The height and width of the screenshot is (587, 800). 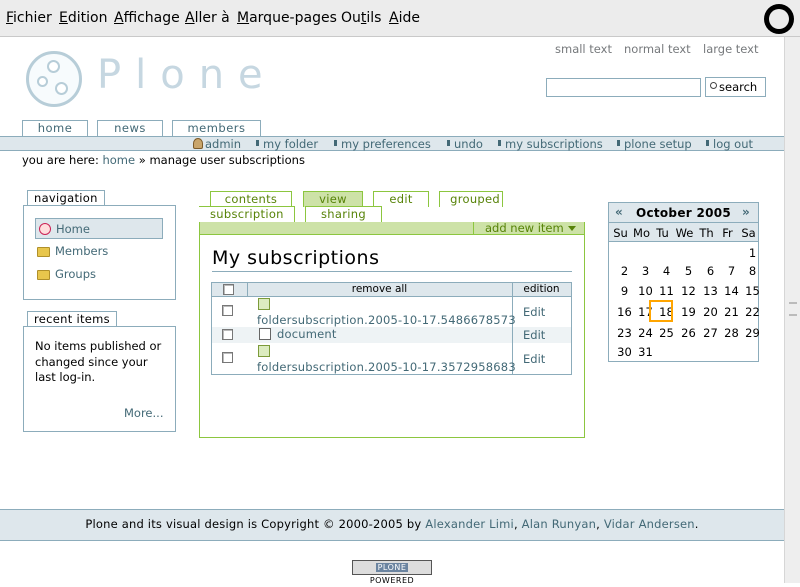 What do you see at coordinates (710, 271) in the screenshot?
I see `calendar-day: 6` at bounding box center [710, 271].